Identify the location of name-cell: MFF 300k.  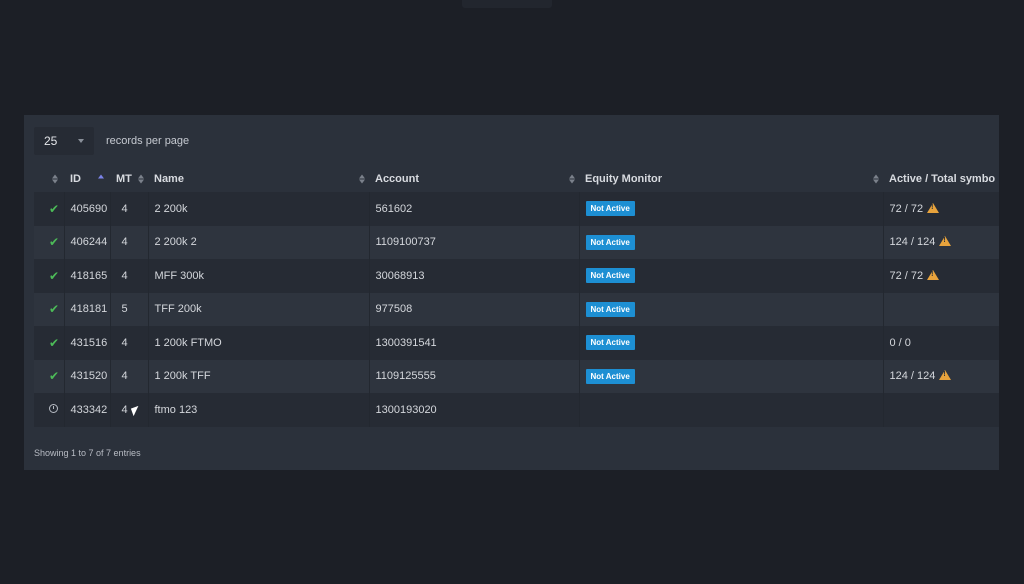
(259, 276).